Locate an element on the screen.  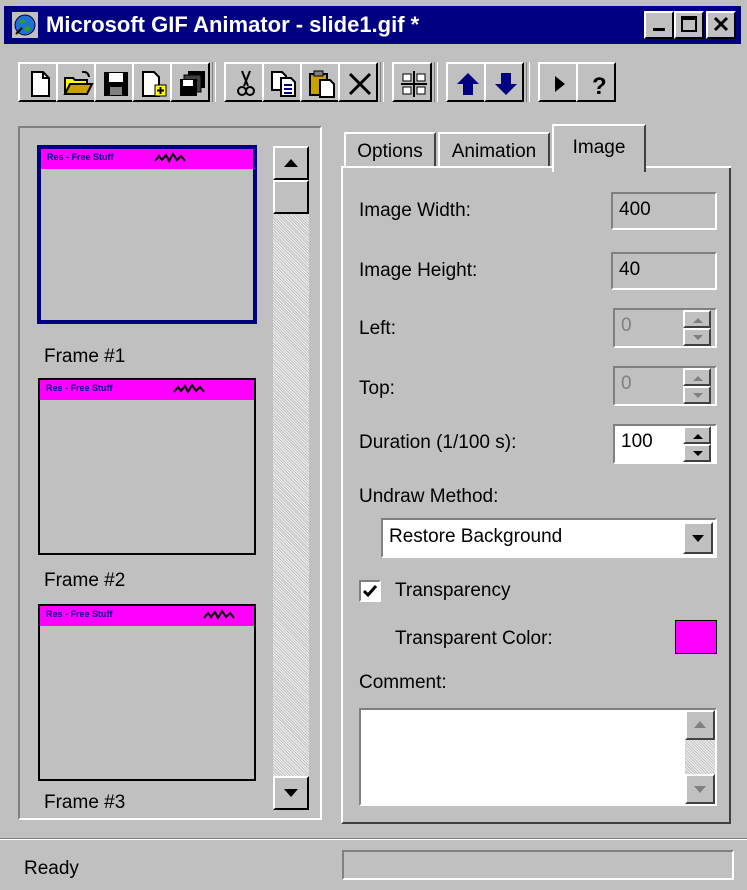
comment-textarea is located at coordinates (538, 757).